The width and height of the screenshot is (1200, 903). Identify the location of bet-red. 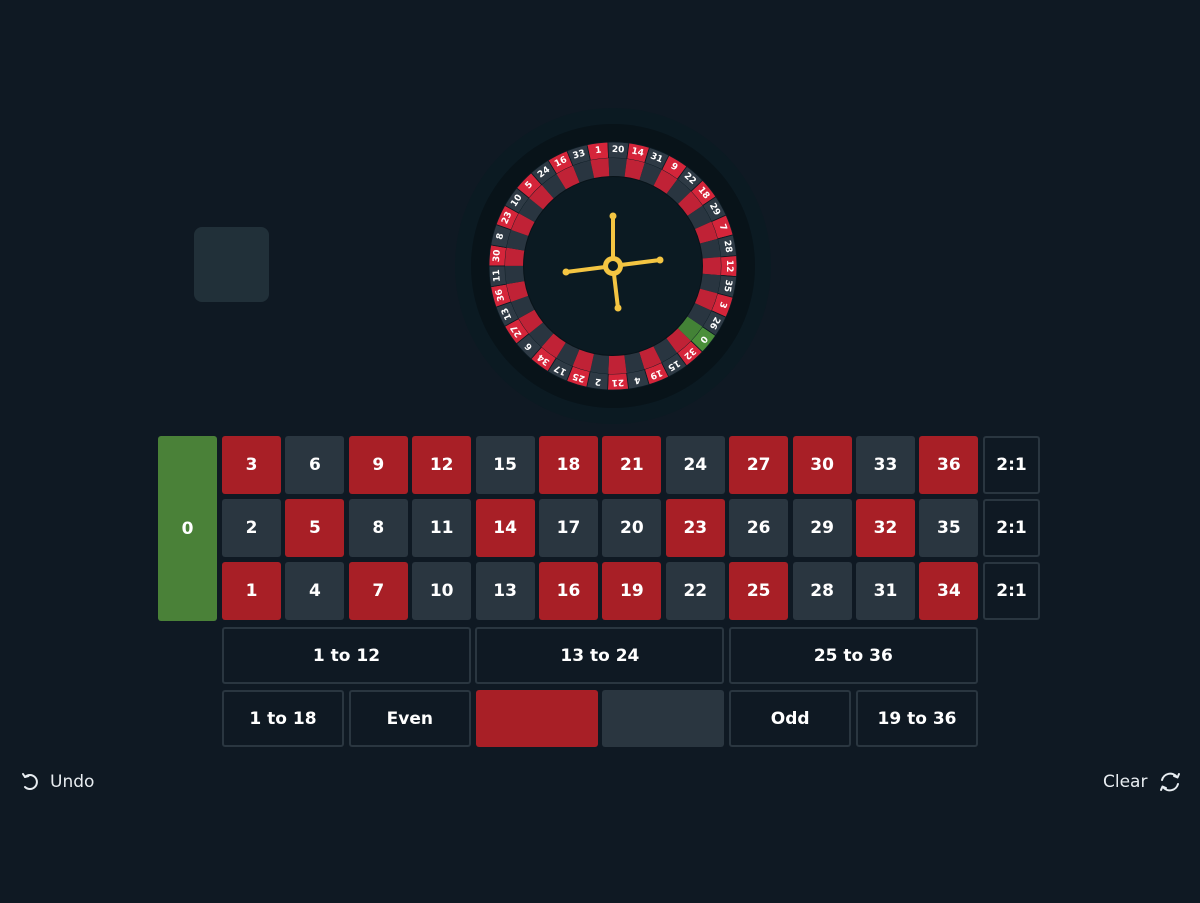
(536, 718).